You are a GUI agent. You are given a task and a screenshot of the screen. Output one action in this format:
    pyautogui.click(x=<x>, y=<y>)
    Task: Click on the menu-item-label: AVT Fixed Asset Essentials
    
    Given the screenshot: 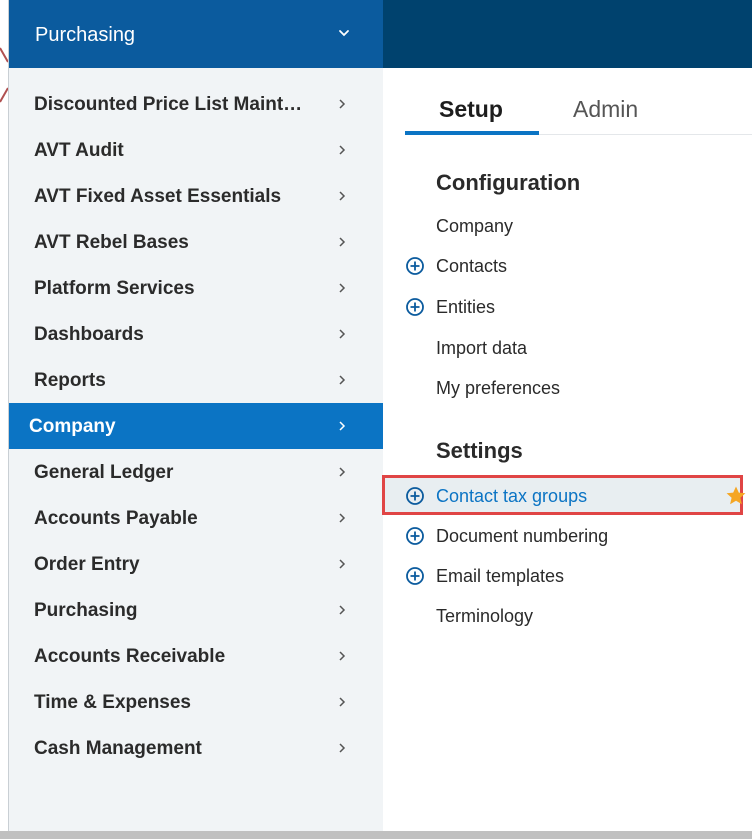 What is the action you would take?
    pyautogui.click(x=158, y=196)
    